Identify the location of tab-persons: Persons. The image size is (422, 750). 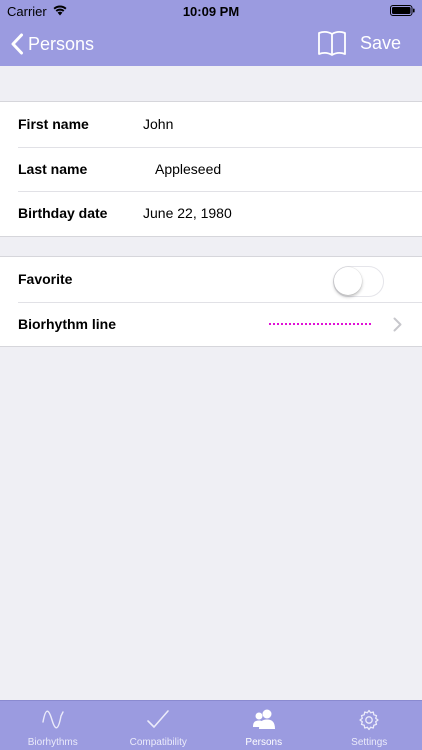
(264, 725).